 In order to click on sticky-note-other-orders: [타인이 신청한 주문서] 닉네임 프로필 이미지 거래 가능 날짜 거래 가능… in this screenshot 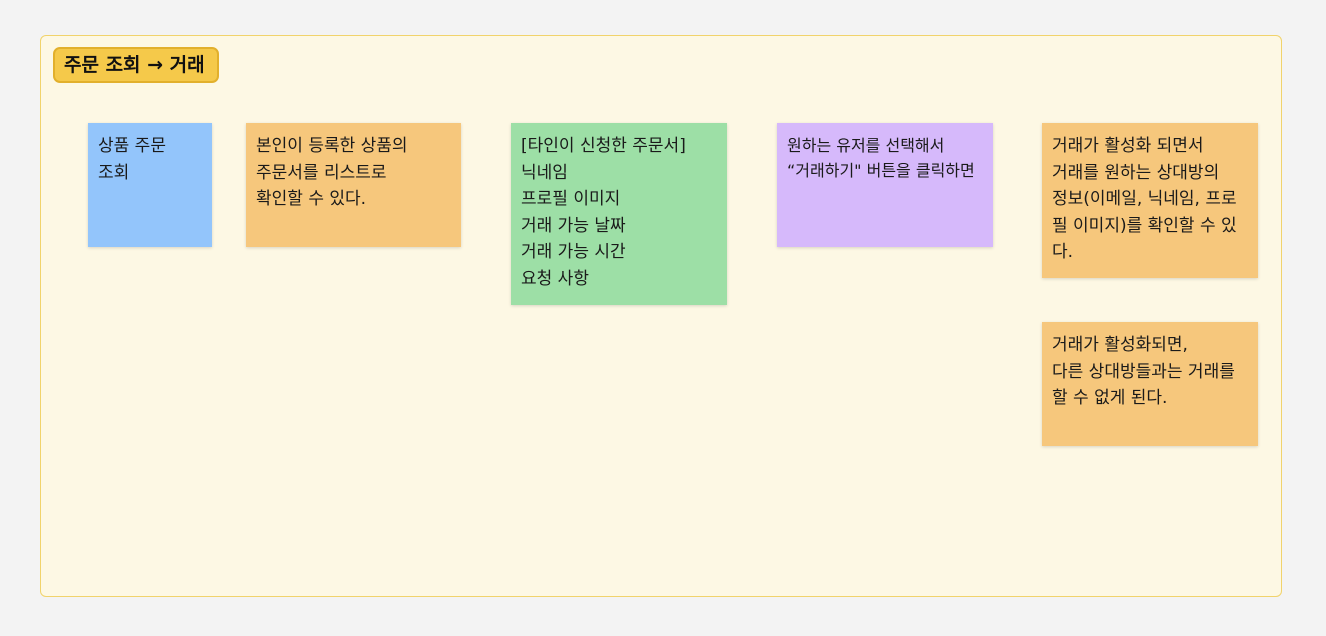, I will do `click(619, 214)`.